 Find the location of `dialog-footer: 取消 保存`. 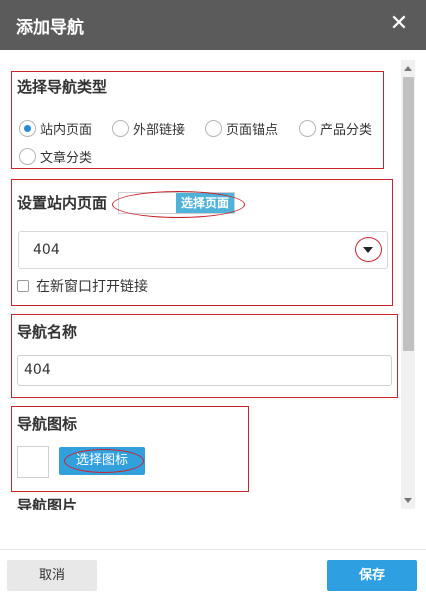

dialog-footer: 取消 保存 is located at coordinates (213, 574).